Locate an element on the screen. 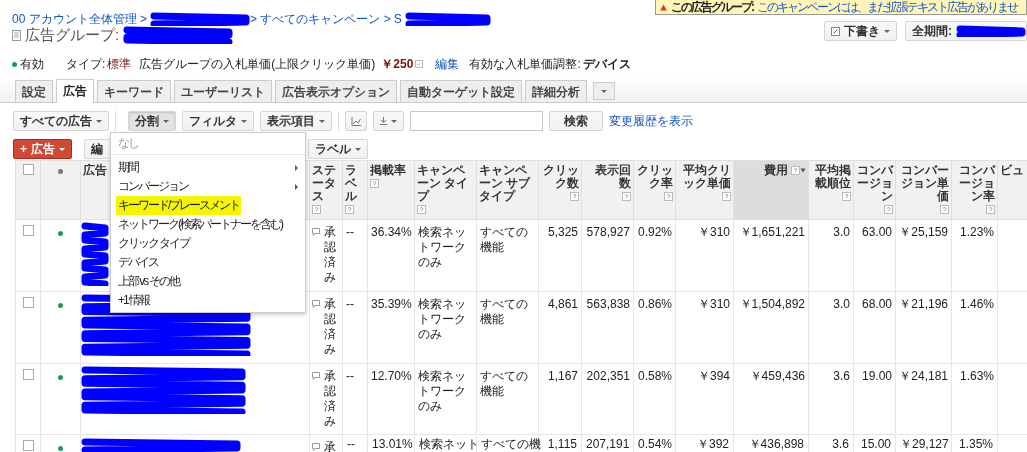 This screenshot has height=452, width=1027. dropdown-button: すべての広告 is located at coordinates (61, 121).